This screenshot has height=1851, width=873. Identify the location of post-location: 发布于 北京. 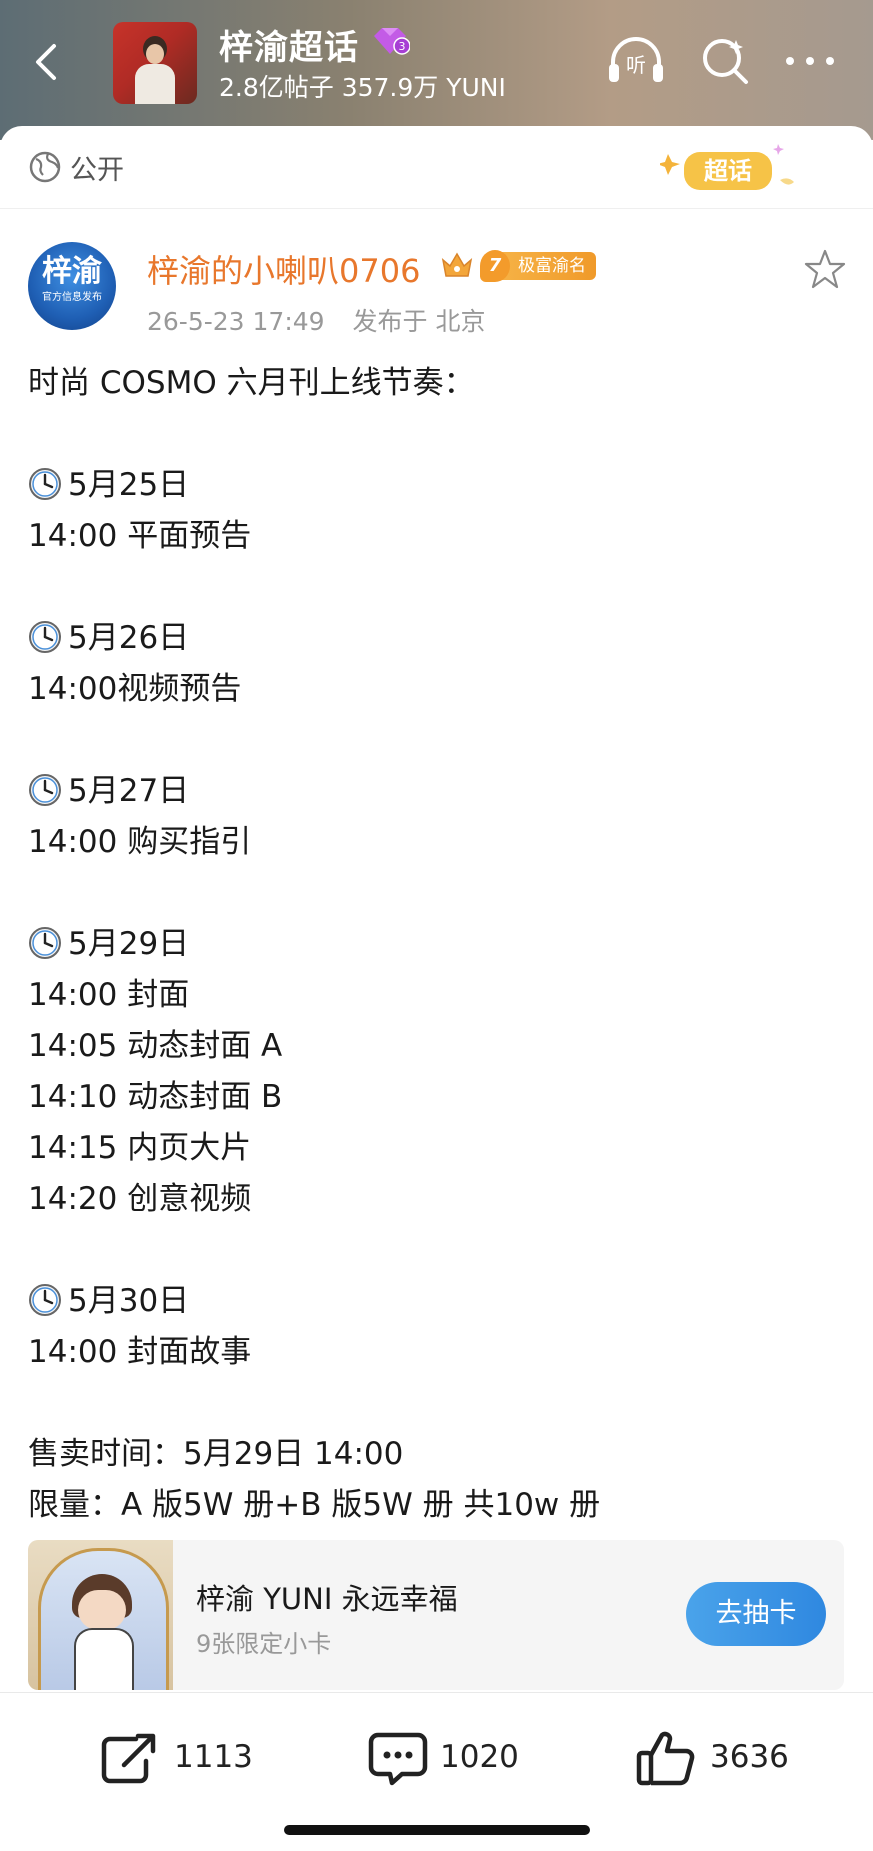
(419, 321).